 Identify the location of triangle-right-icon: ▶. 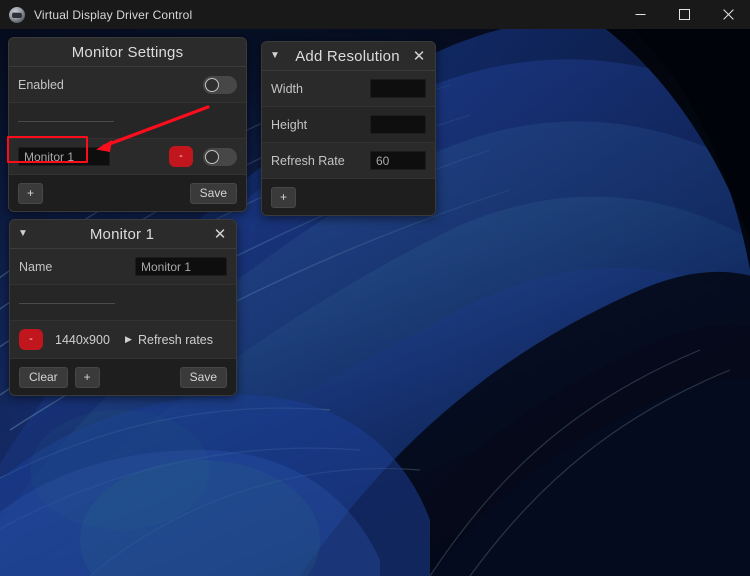
(128, 339).